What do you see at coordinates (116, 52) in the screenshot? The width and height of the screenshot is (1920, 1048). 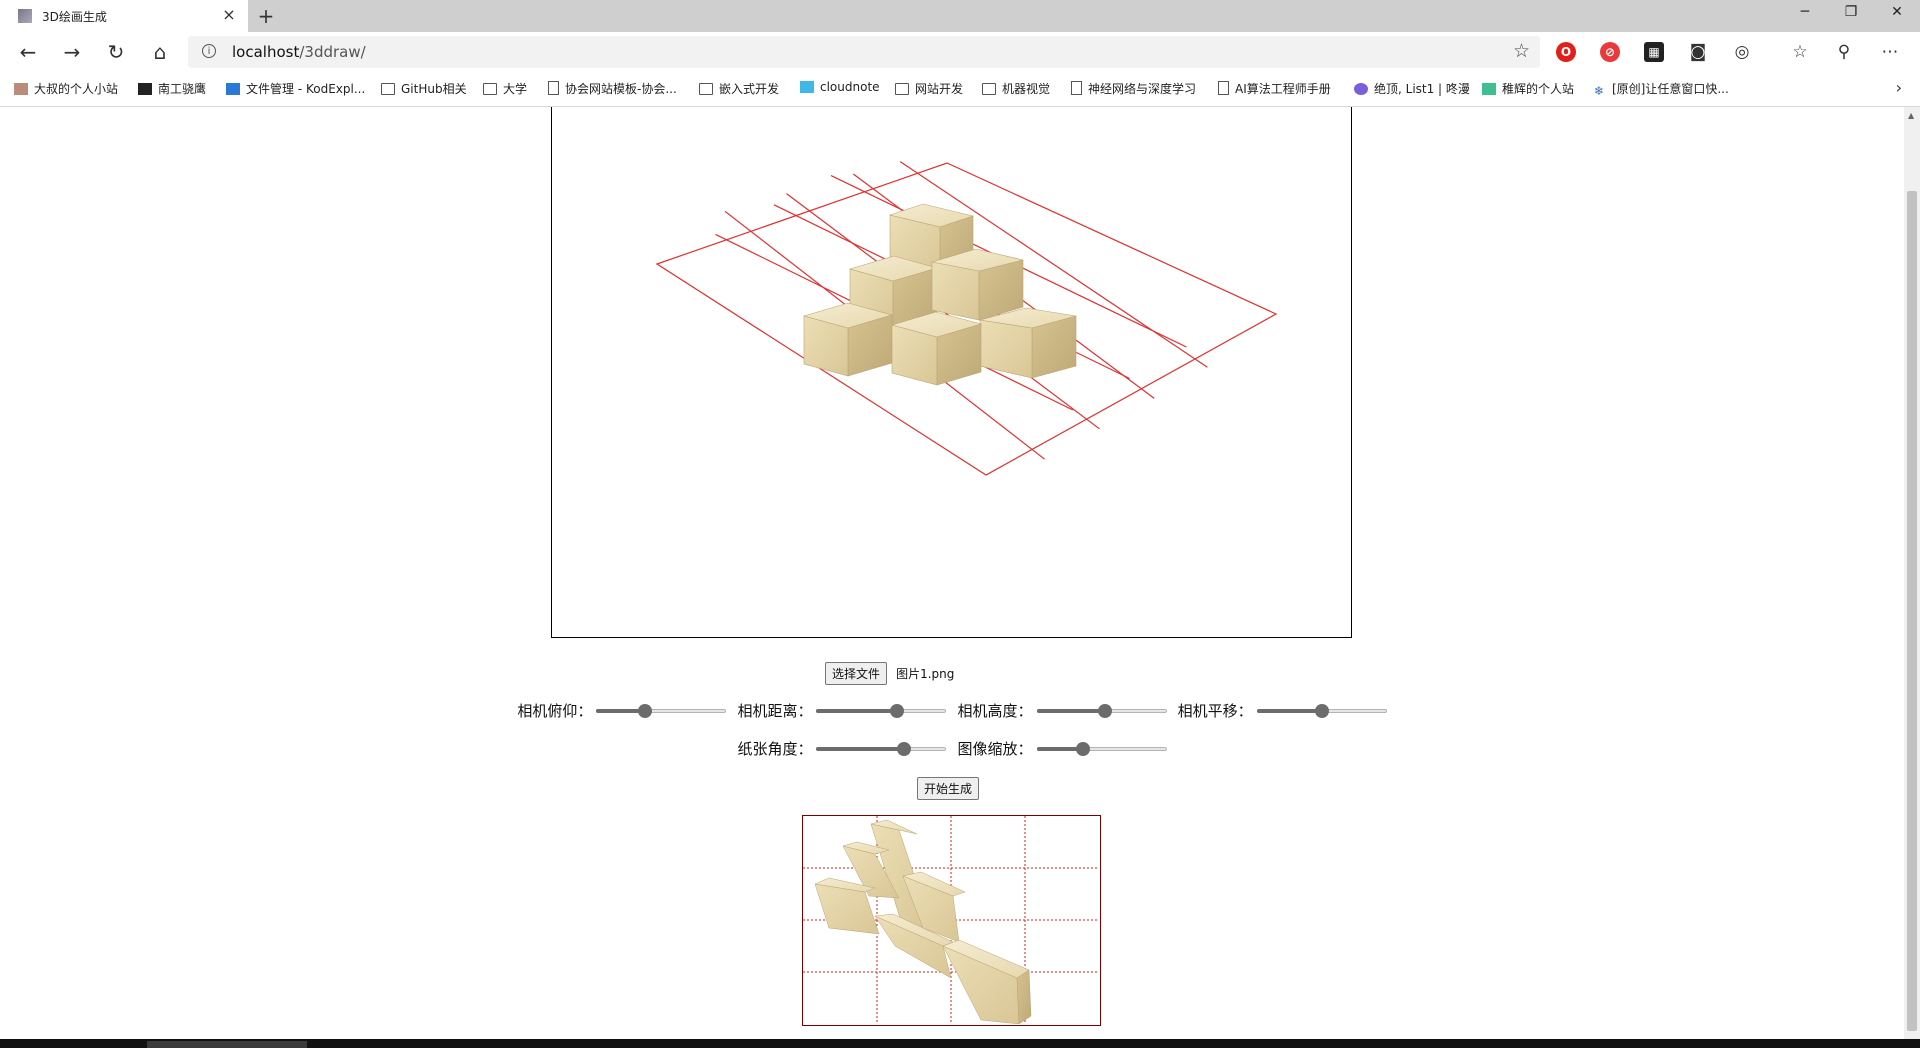 I see `refresh-icon: ↻` at bounding box center [116, 52].